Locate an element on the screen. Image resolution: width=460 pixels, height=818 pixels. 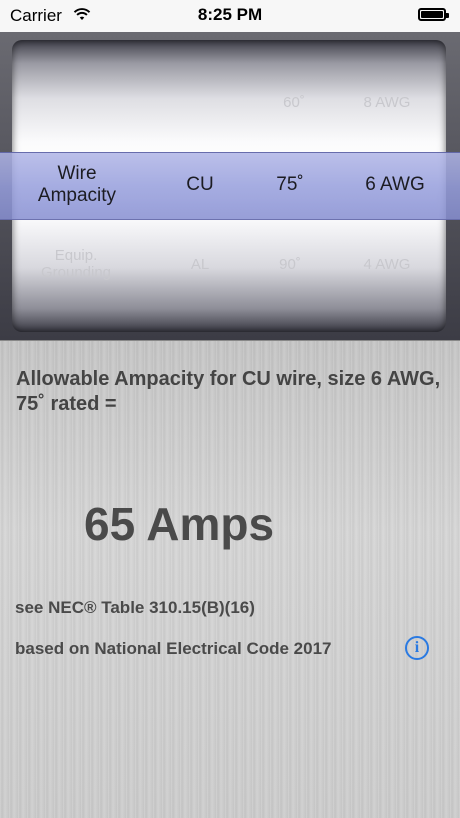
picker-temp-60: 60˚ is located at coordinates (294, 102).